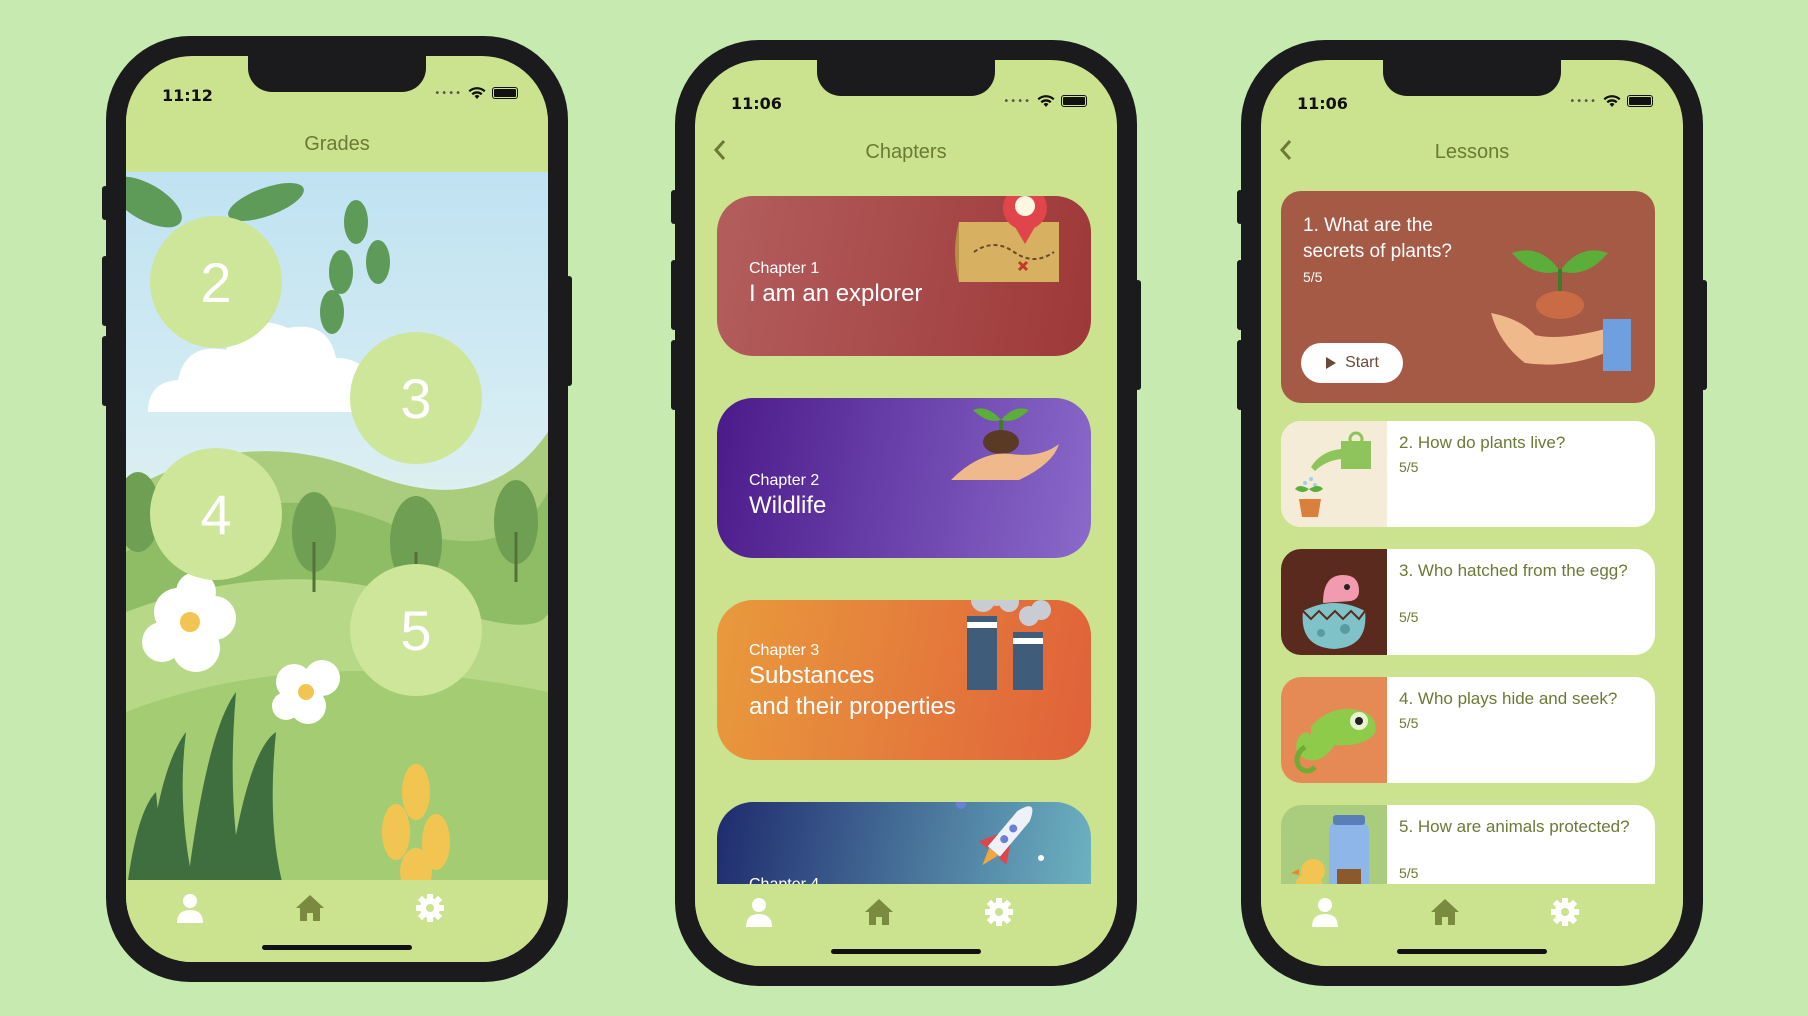 This screenshot has width=1808, height=1016. I want to click on lesson-4-thumbnail, so click(1334, 730).